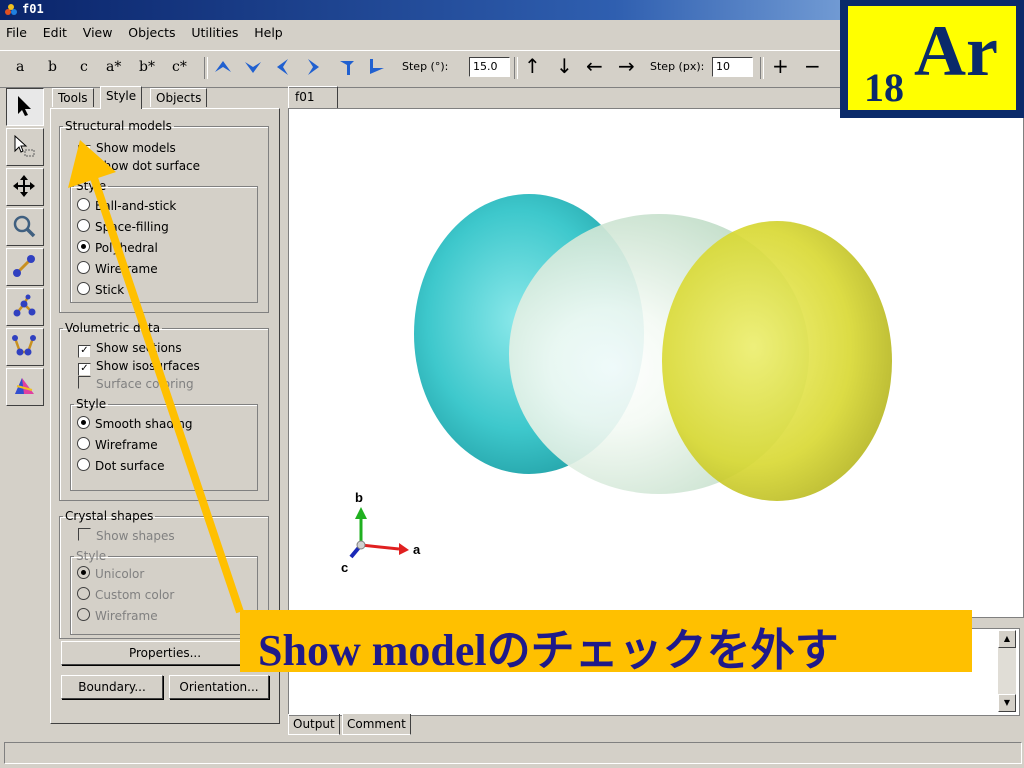 This screenshot has width=1024, height=768. I want to click on pointer-box-icon, so click(24, 145).